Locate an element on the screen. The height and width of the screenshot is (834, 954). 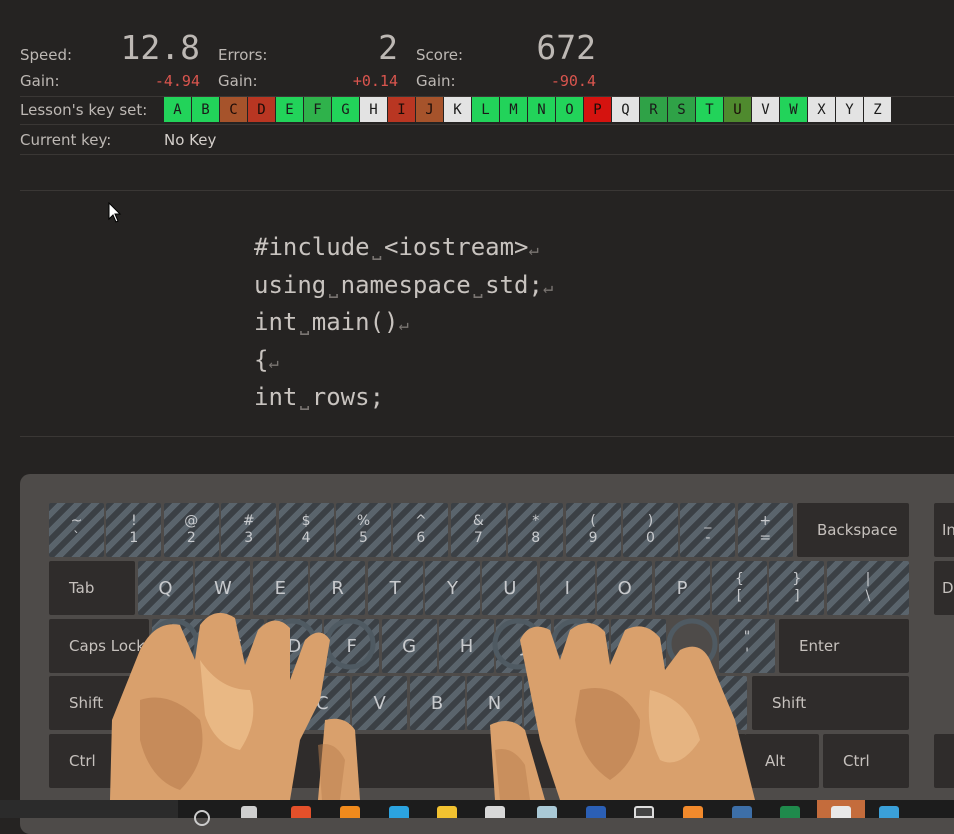
left-hand is located at coordinates (235, 706).